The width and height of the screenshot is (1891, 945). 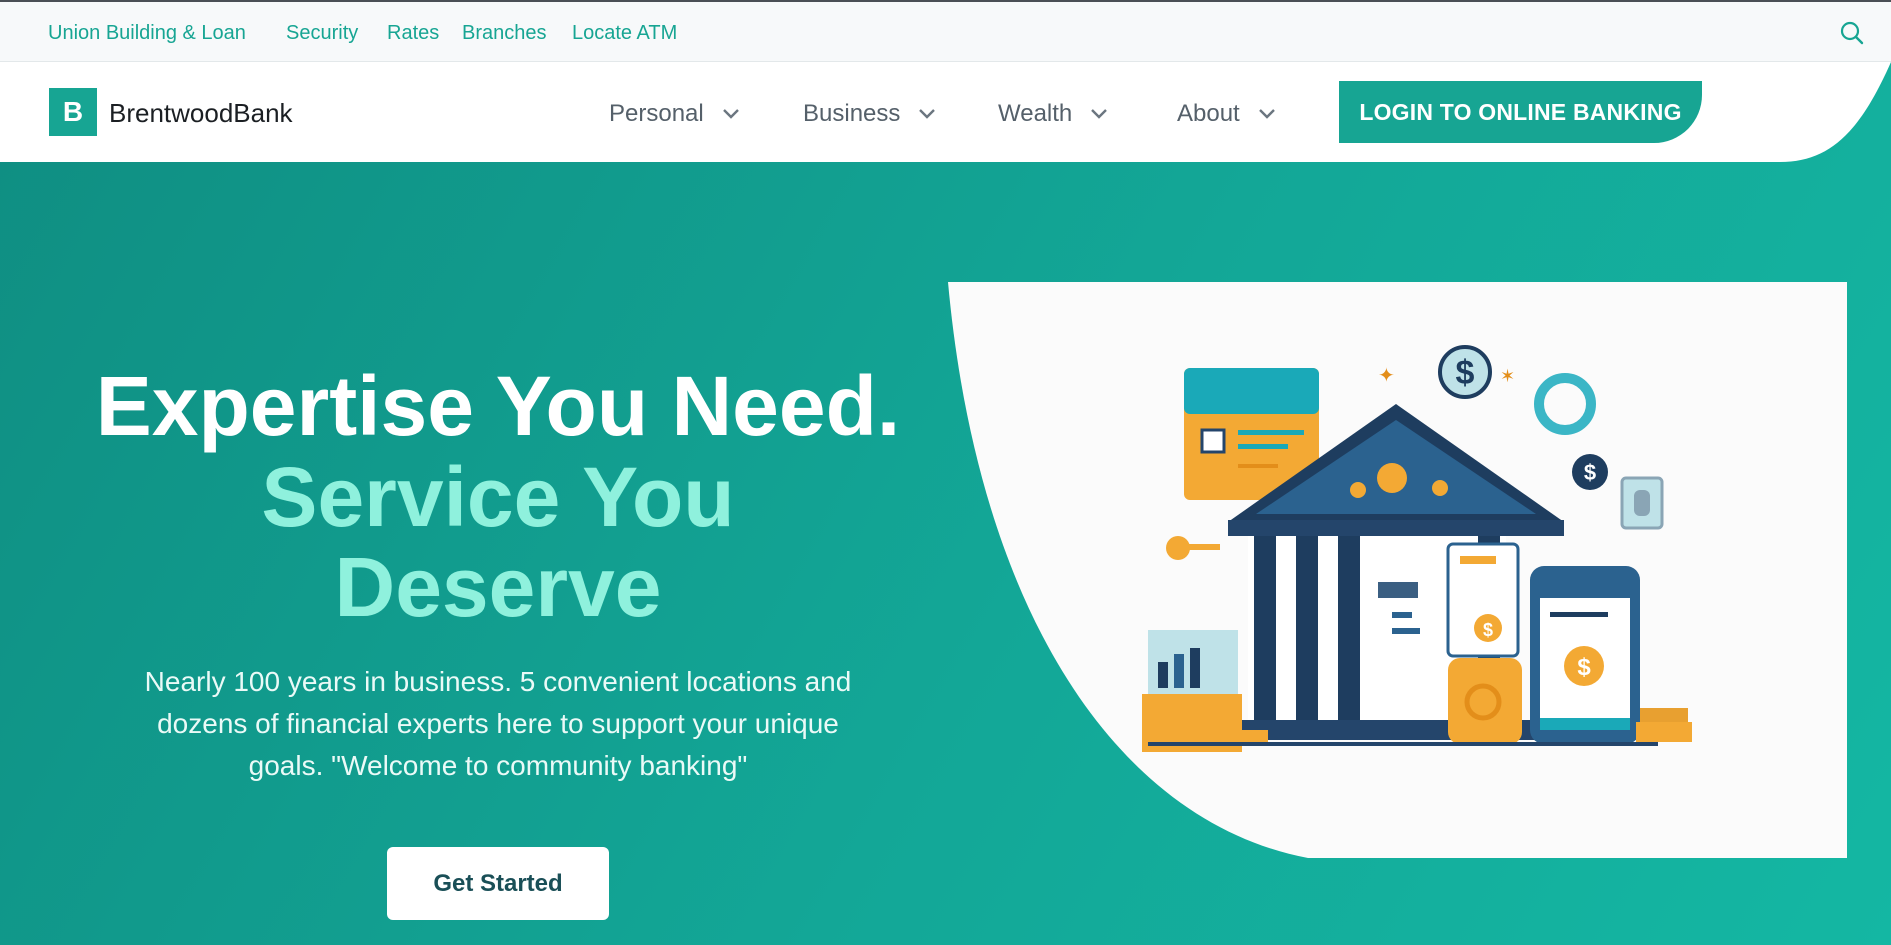 I want to click on utility-link-branches: Branches, so click(x=504, y=33).